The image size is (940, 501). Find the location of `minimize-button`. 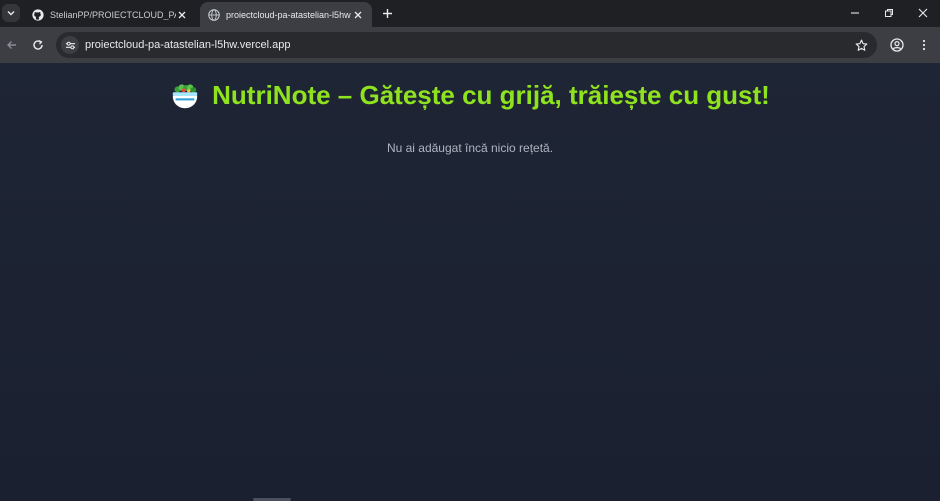

minimize-button is located at coordinates (855, 13).